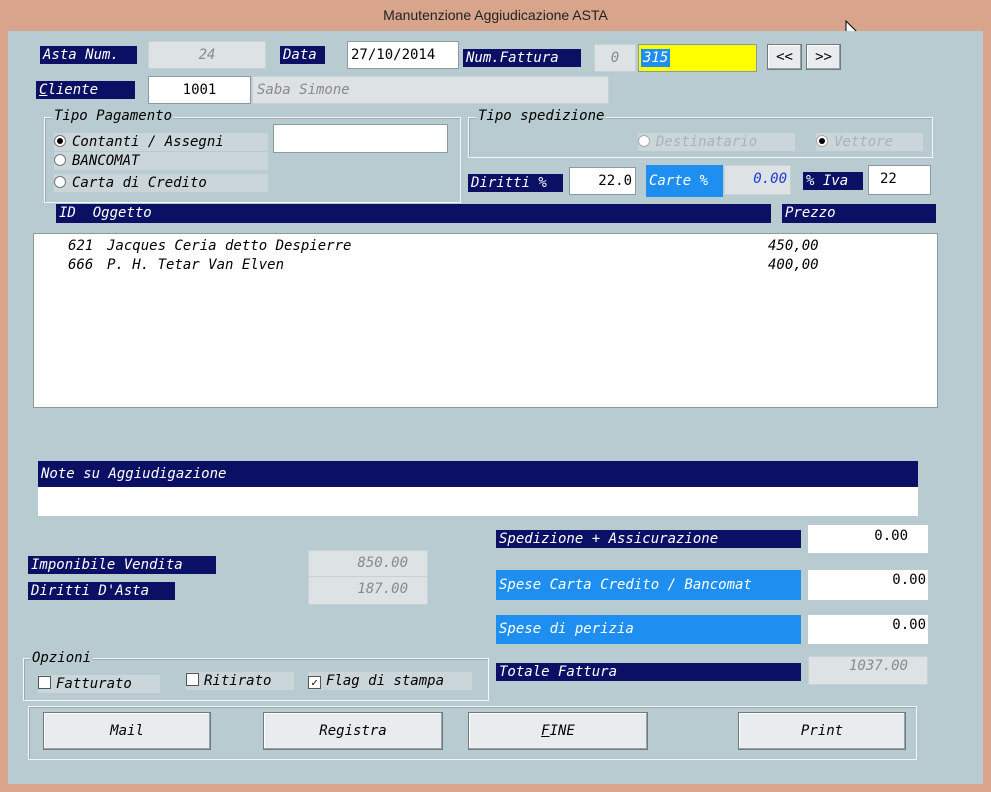  Describe the element at coordinates (94, 684) in the screenshot. I see `fatturato-label: Fatturato` at that location.